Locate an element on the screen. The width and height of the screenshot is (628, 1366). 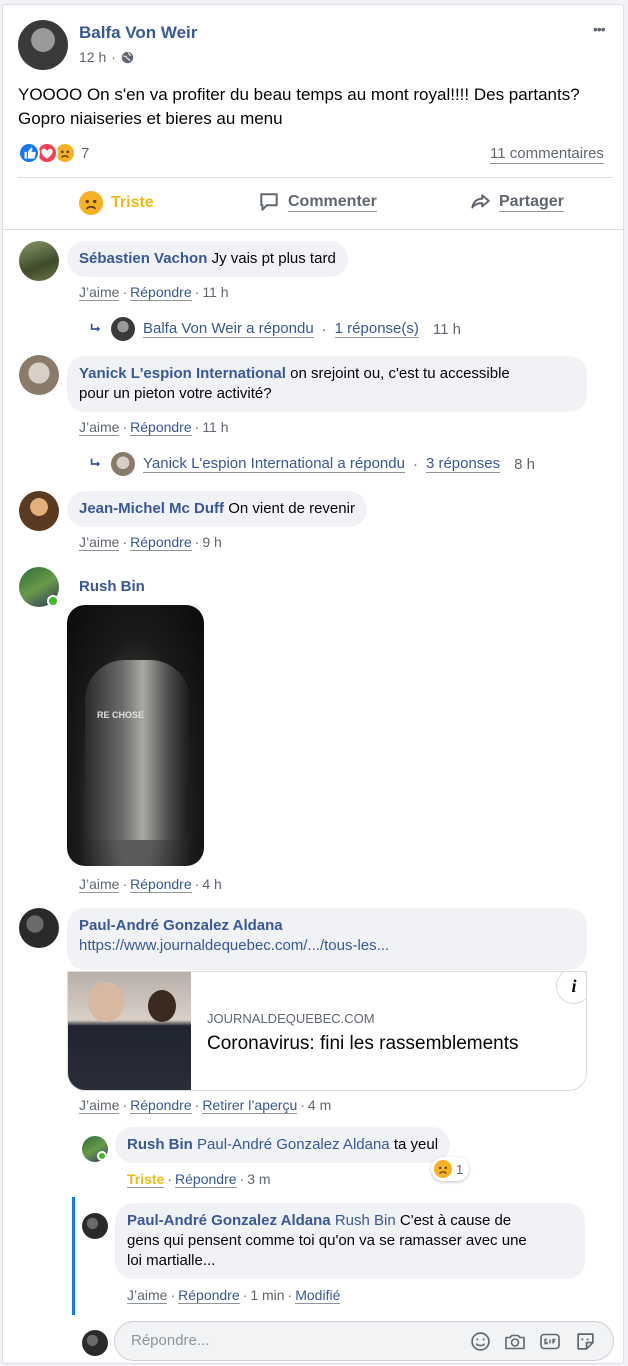
emoji-icon is located at coordinates (480, 1341).